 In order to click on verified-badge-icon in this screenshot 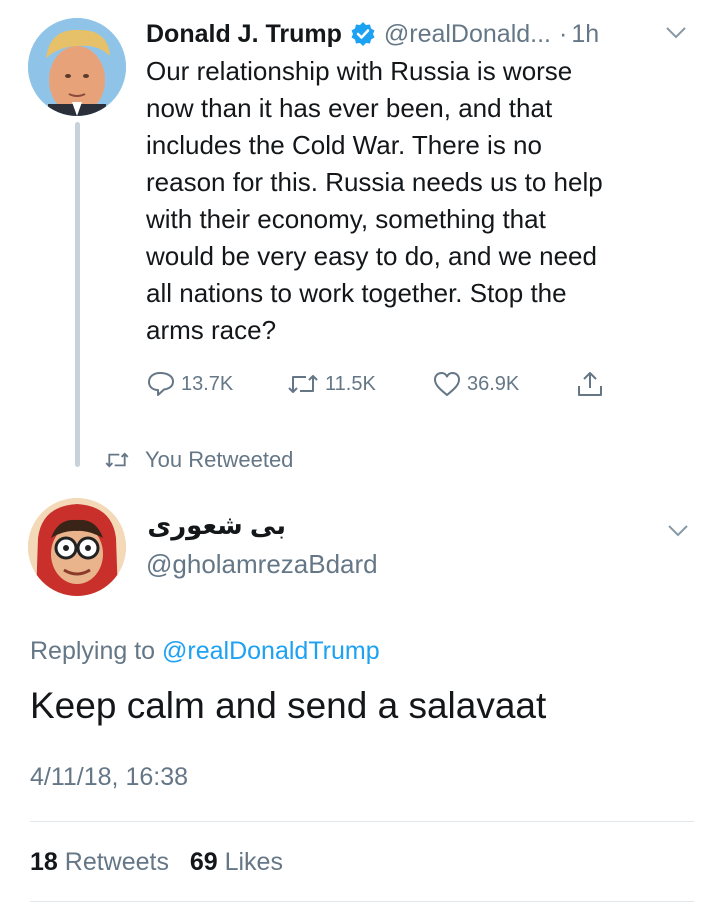, I will do `click(363, 34)`.